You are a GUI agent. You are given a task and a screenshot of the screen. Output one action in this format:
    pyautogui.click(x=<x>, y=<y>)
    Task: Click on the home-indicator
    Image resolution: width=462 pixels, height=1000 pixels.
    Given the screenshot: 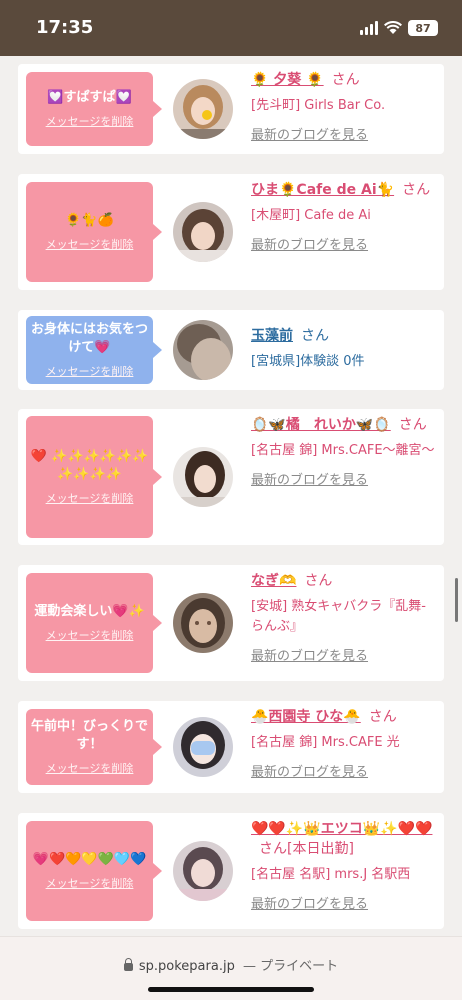 What is the action you would take?
    pyautogui.click(x=231, y=989)
    